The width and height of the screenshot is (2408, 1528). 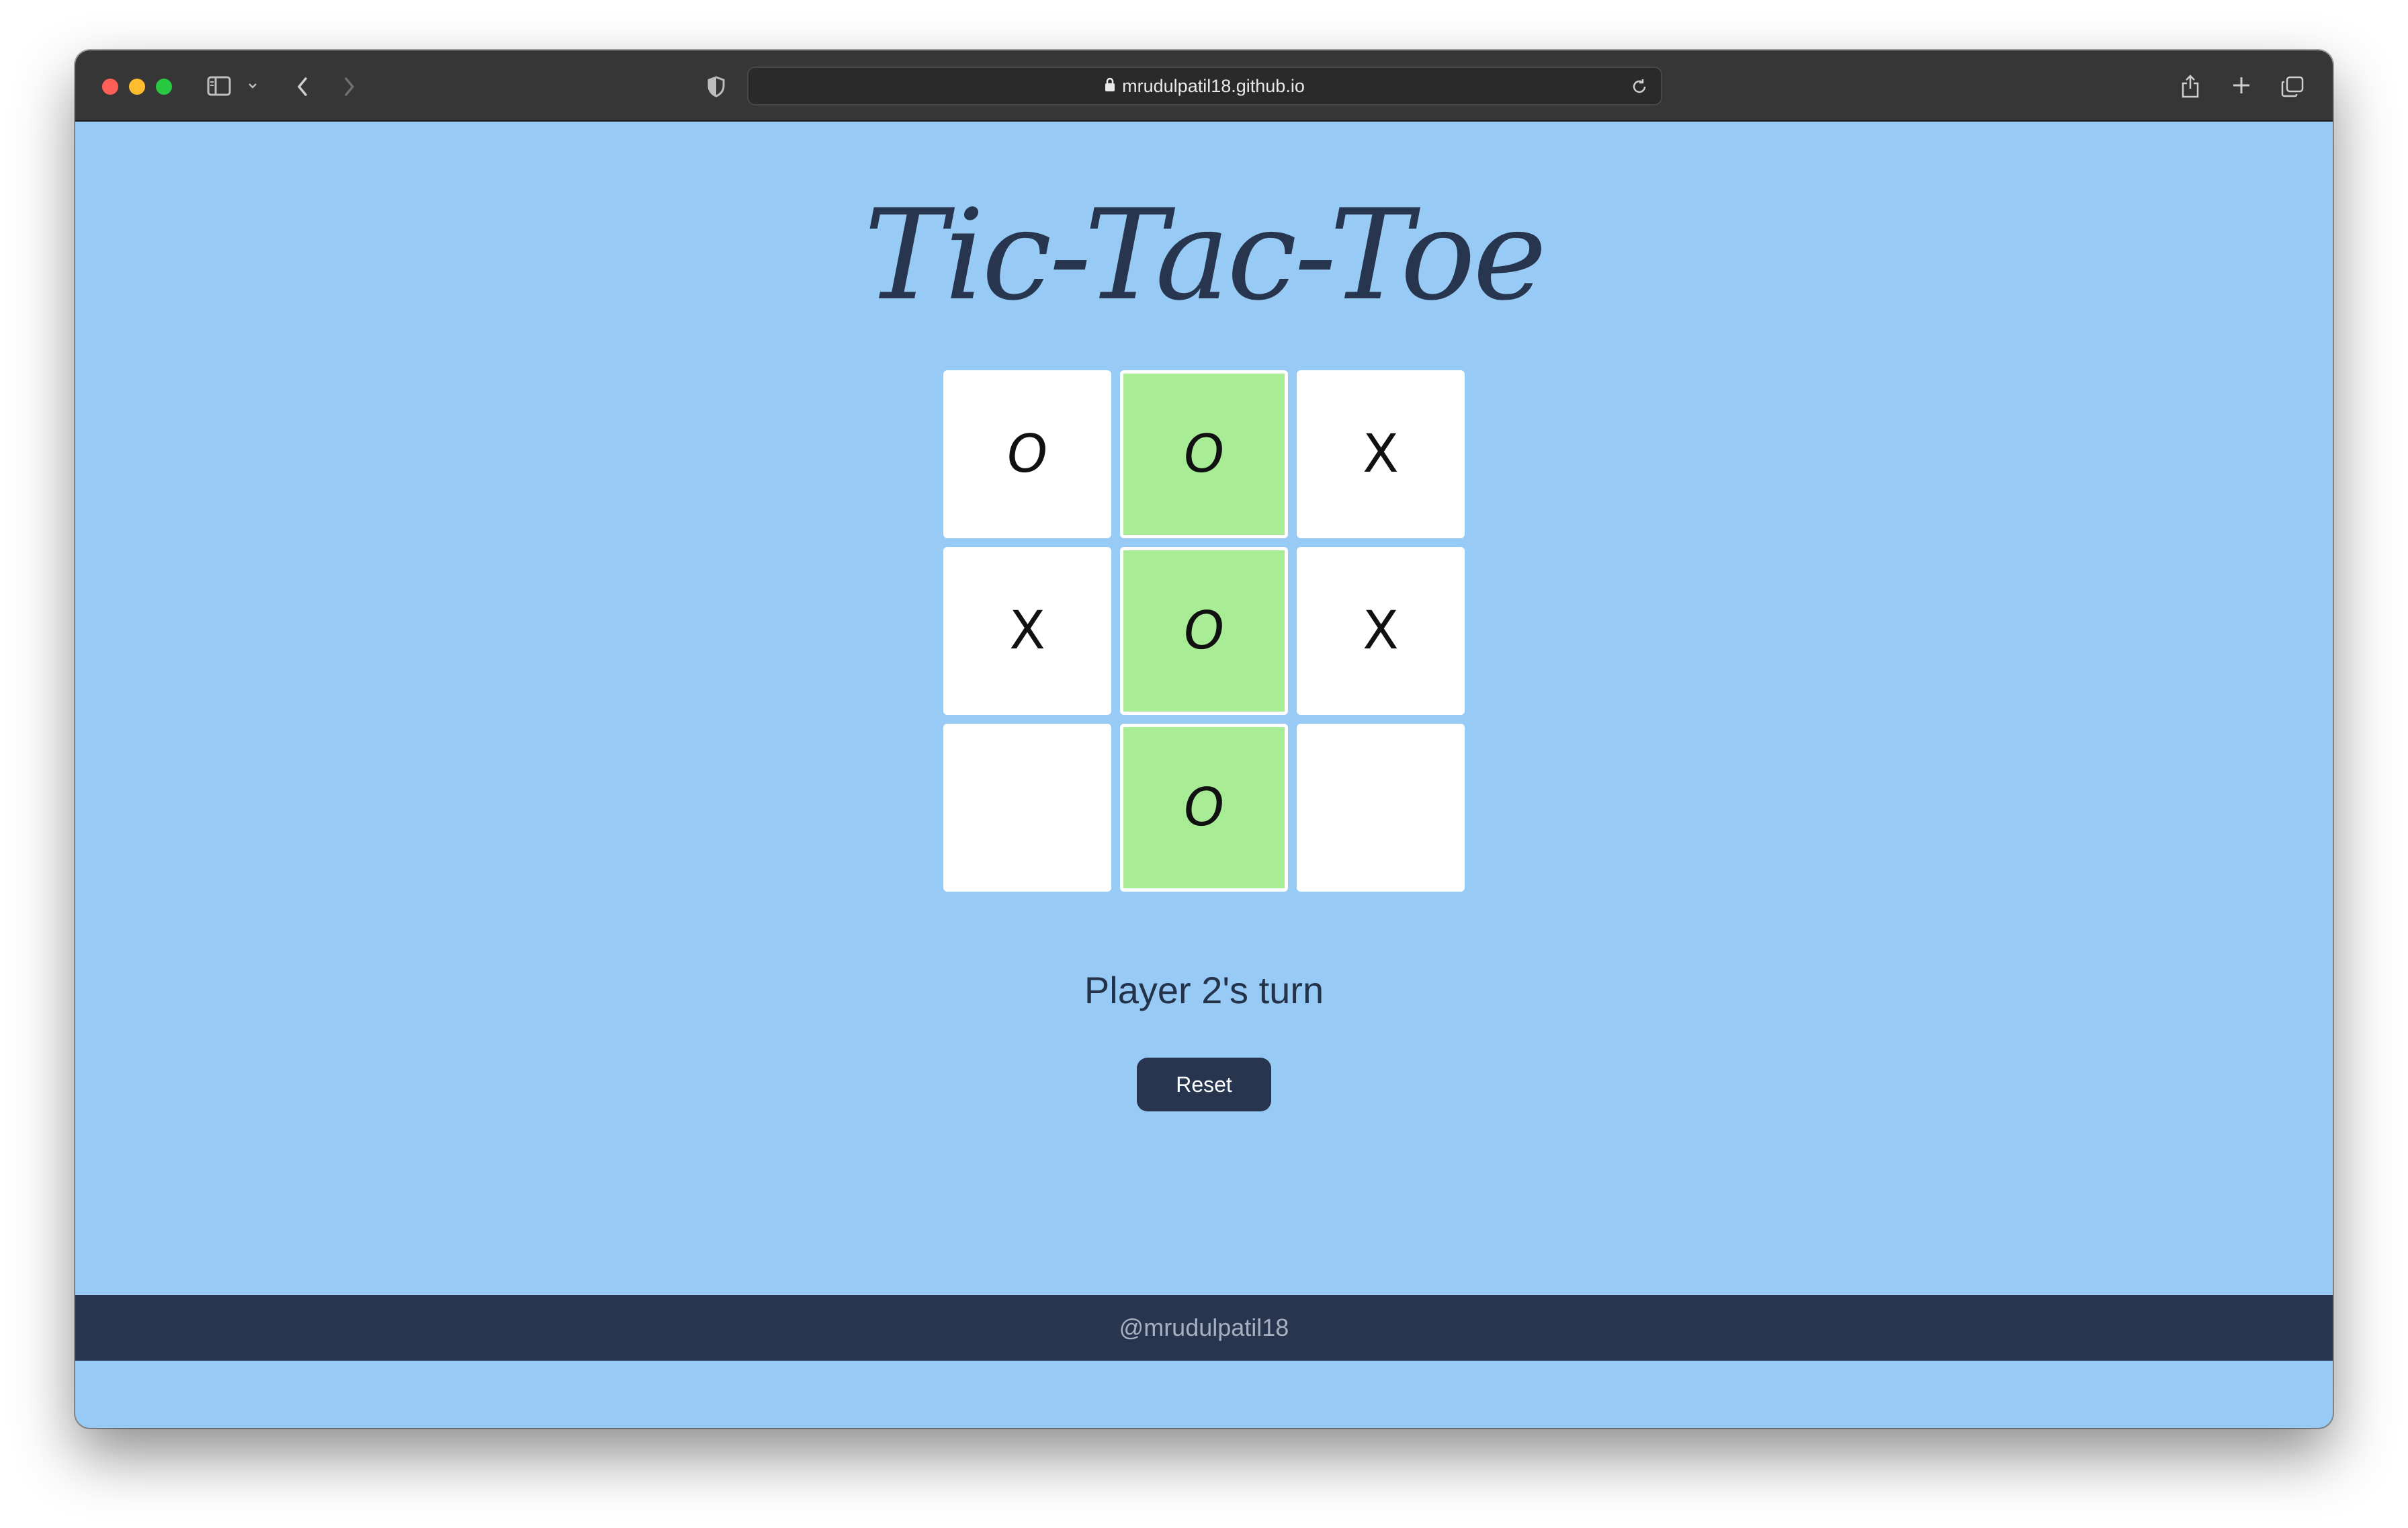 What do you see at coordinates (164, 87) in the screenshot?
I see `zoom-window-button` at bounding box center [164, 87].